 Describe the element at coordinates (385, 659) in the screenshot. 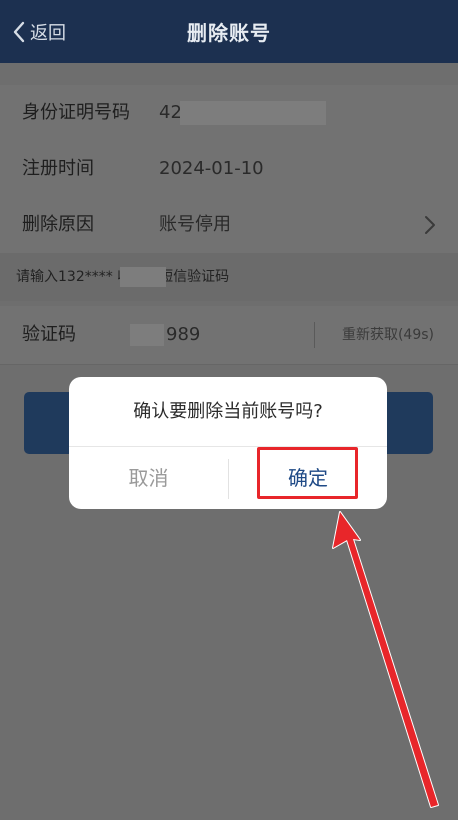

I see `annotation-arrow-icon` at that location.